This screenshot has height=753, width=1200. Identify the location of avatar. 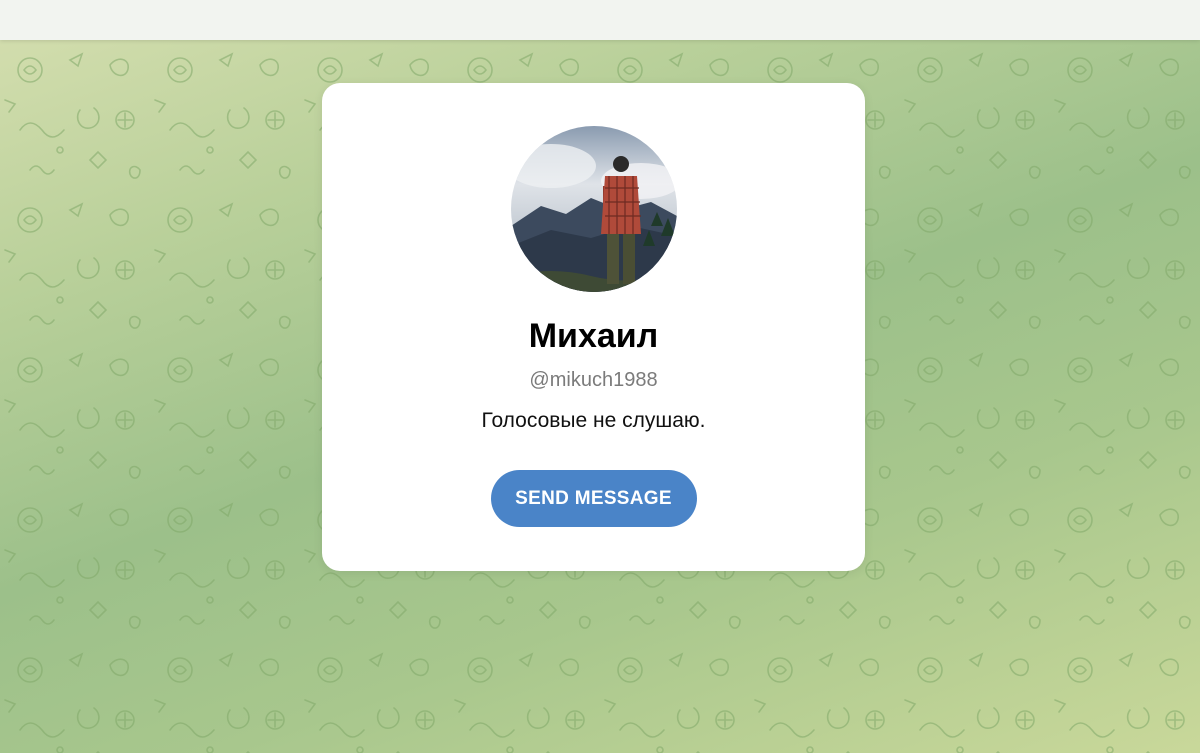
(593, 209).